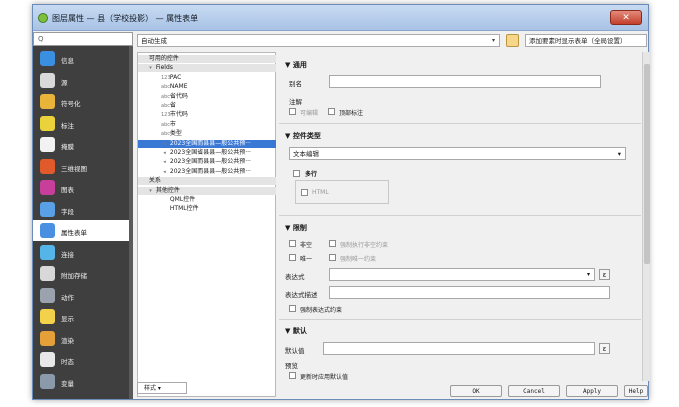 The height and width of the screenshot is (407, 679). I want to click on python-init-button, so click(512, 40).